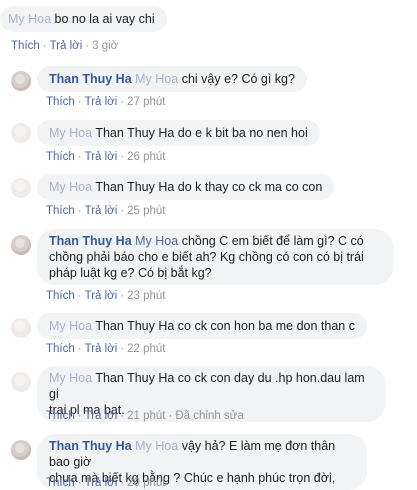  I want to click on comment-actions: Thích · Trả lời · 22 phút, so click(106, 349).